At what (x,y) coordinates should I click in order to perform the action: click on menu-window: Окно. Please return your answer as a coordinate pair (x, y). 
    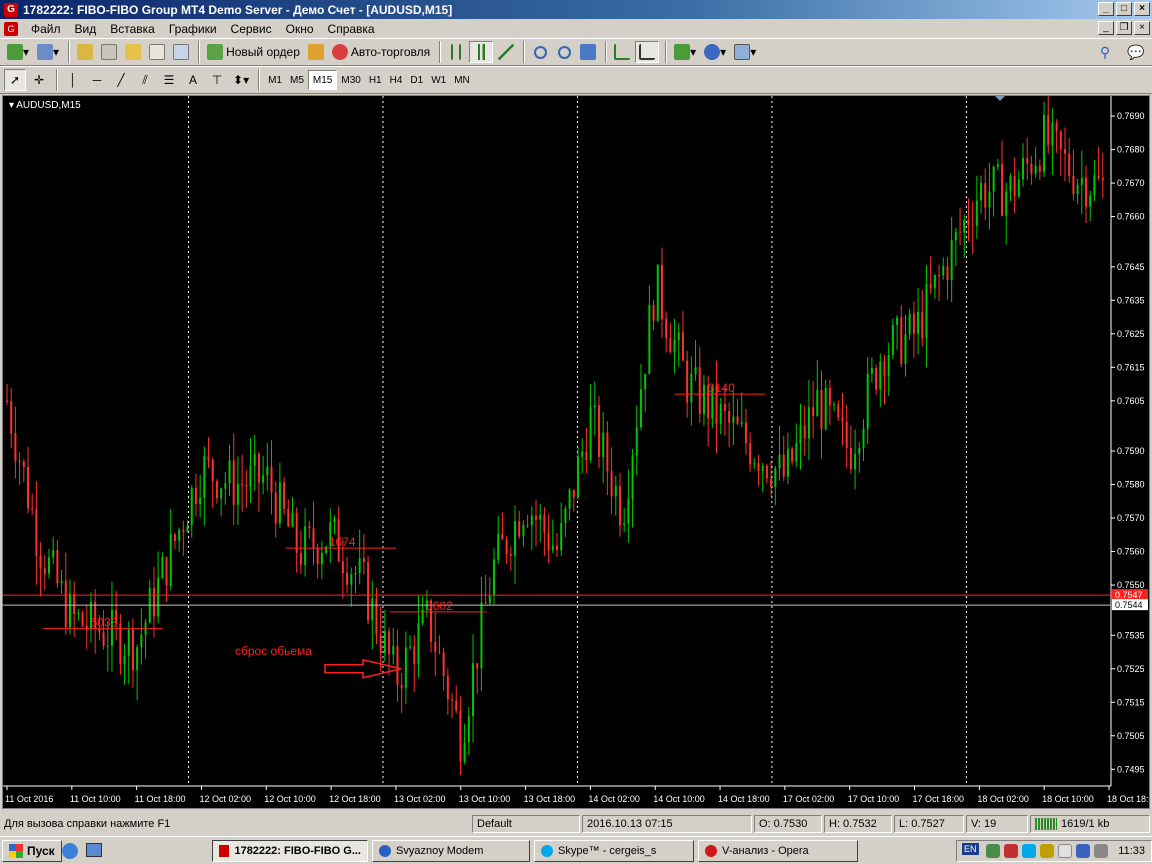
    Looking at the image, I should click on (300, 29).